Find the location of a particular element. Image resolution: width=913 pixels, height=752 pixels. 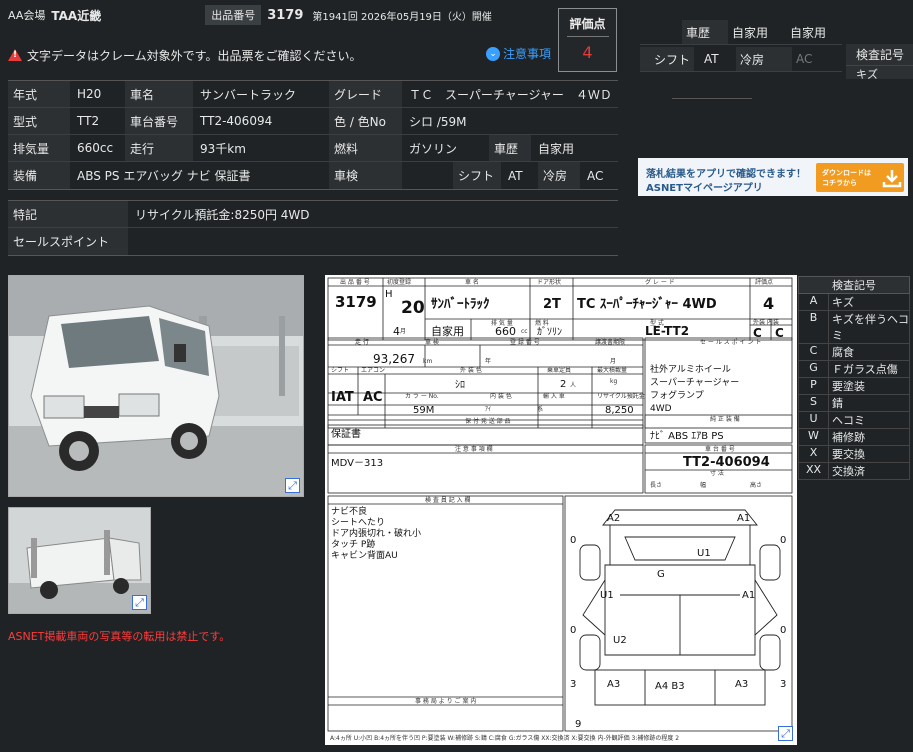

legend-code: U is located at coordinates (814, 420).